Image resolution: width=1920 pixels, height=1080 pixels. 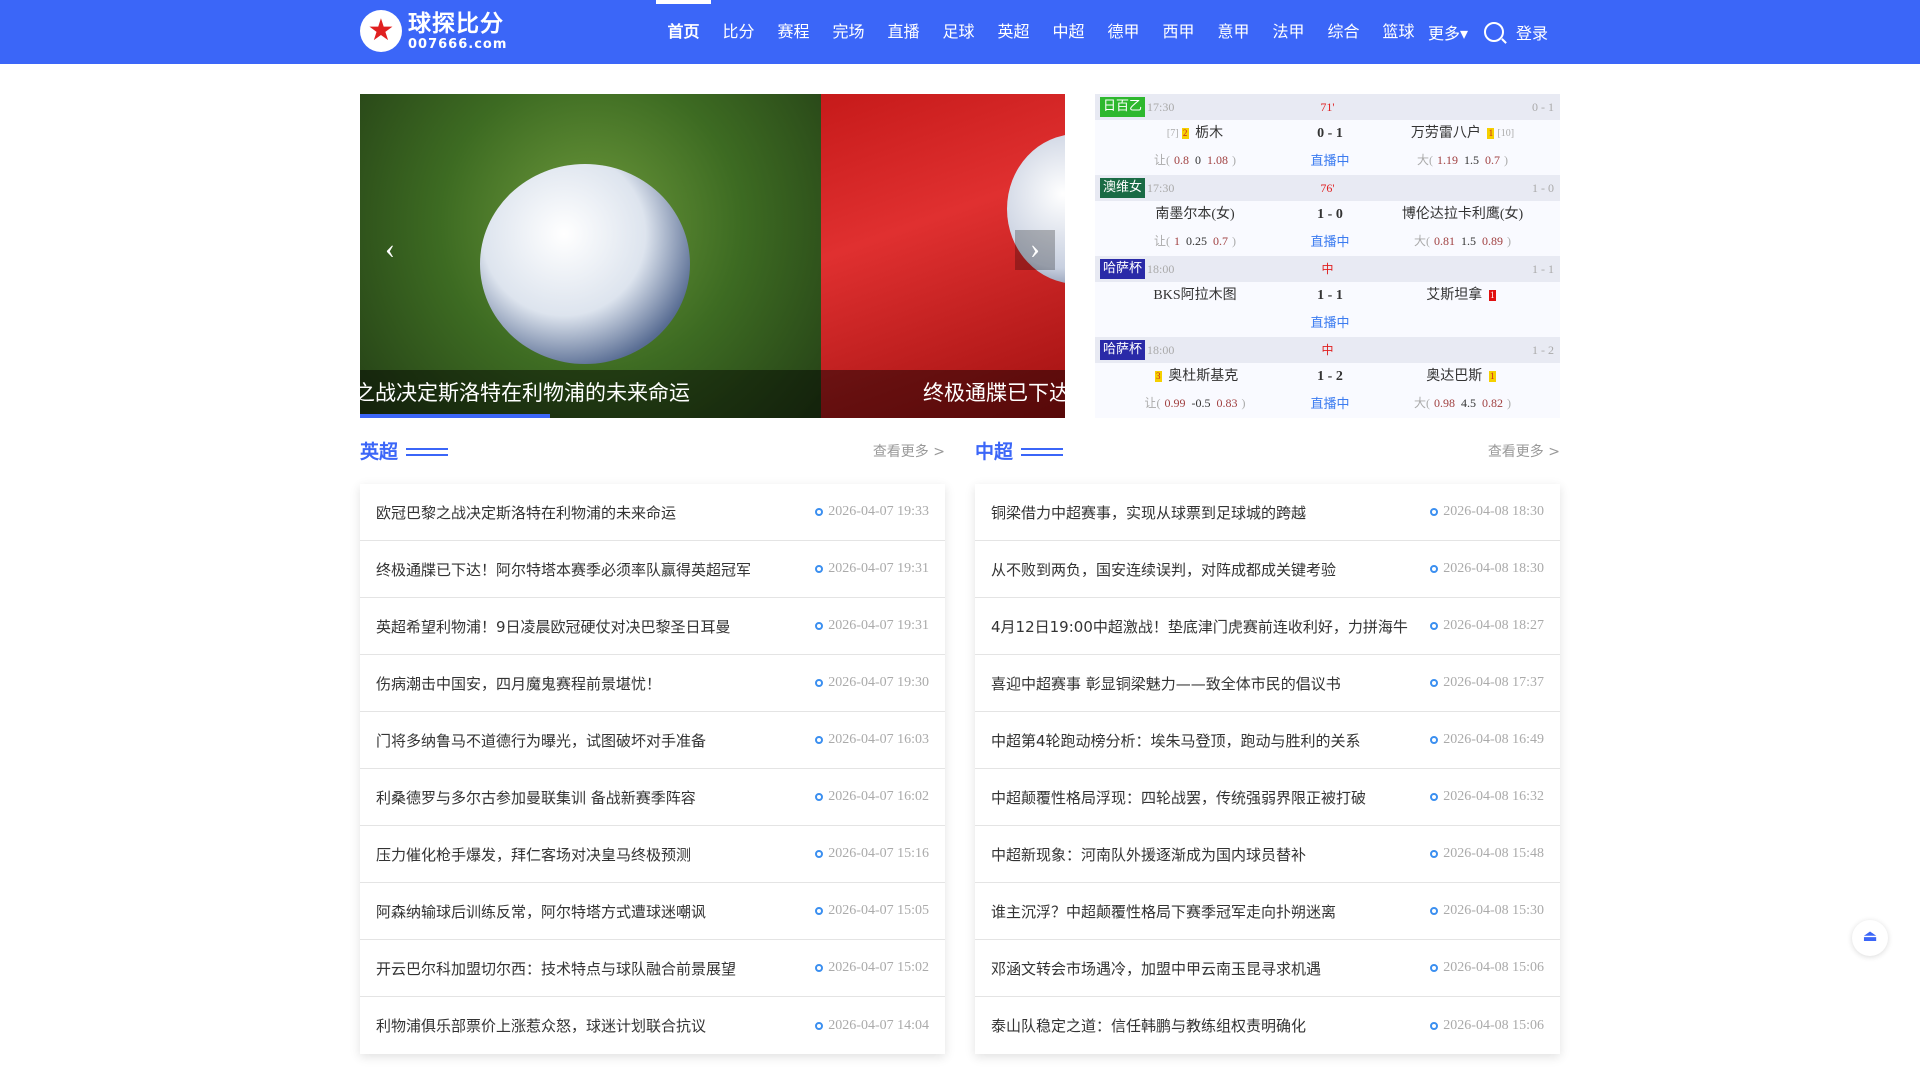 I want to click on nav-item: 综合, so click(x=1343, y=32).